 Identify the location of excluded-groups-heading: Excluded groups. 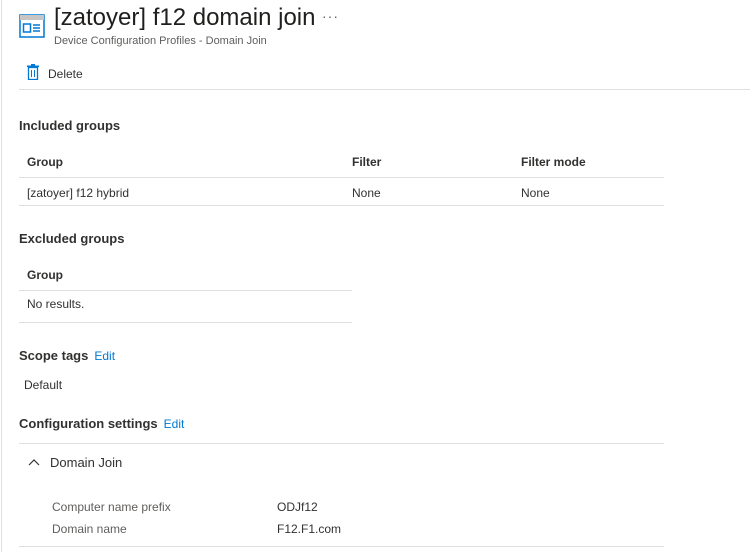
(72, 238).